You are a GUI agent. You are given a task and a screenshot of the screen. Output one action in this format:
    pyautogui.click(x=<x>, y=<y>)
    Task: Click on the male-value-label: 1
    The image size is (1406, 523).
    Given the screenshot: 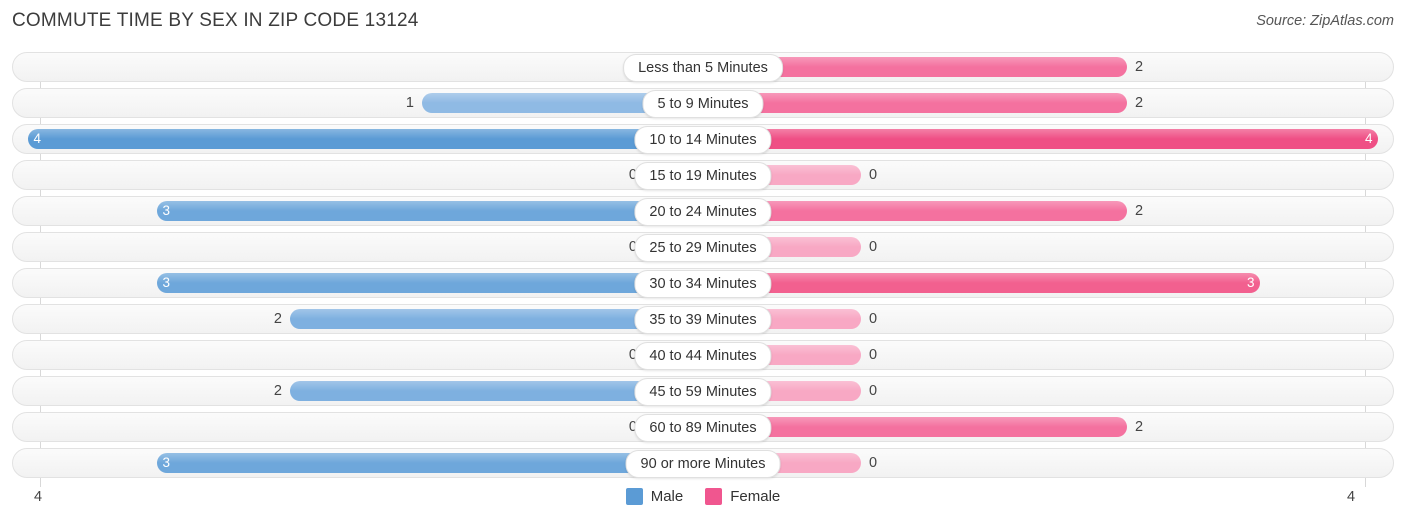 What is the action you would take?
    pyautogui.click(x=409, y=103)
    